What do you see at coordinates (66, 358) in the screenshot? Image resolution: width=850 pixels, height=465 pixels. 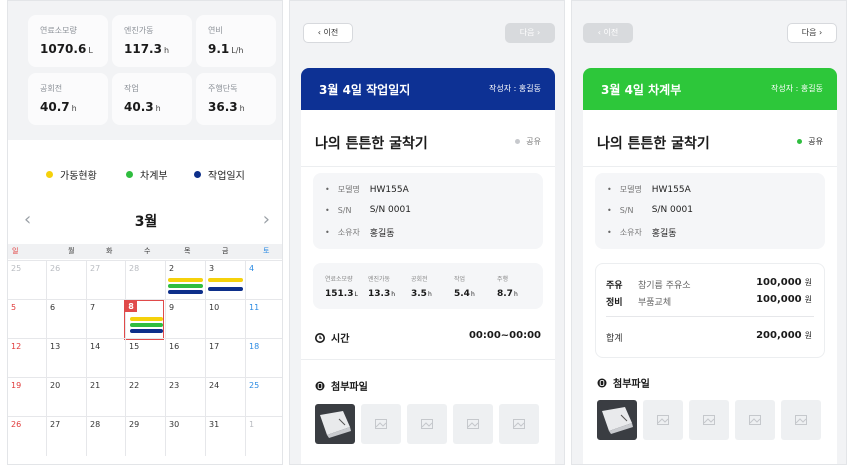 I see `calendar-day: 13` at bounding box center [66, 358].